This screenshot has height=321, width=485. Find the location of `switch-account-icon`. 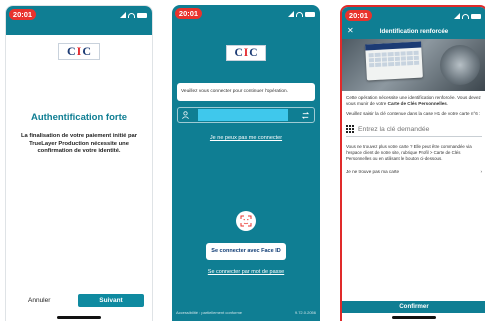

switch-account-icon is located at coordinates (305, 115).